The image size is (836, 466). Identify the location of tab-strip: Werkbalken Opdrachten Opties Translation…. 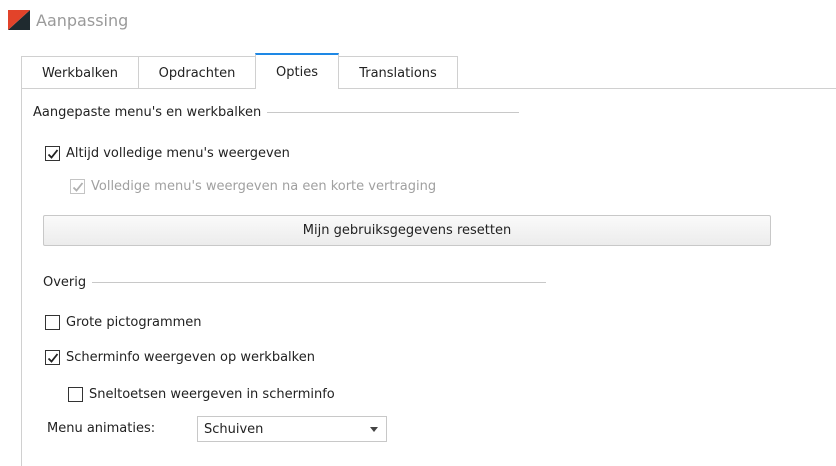
(239, 71).